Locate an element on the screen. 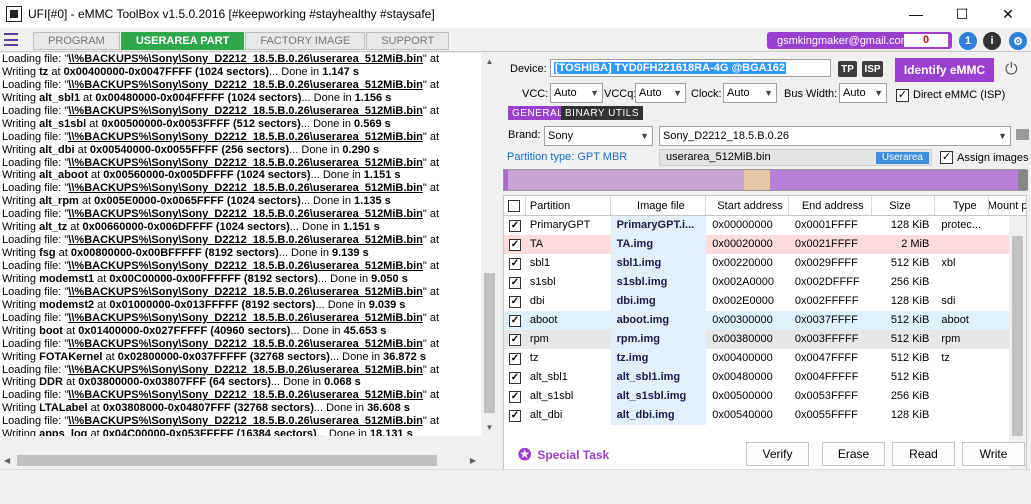 This screenshot has height=504, width=1031. direct-emmc-checkbox: ✓ is located at coordinates (902, 95).